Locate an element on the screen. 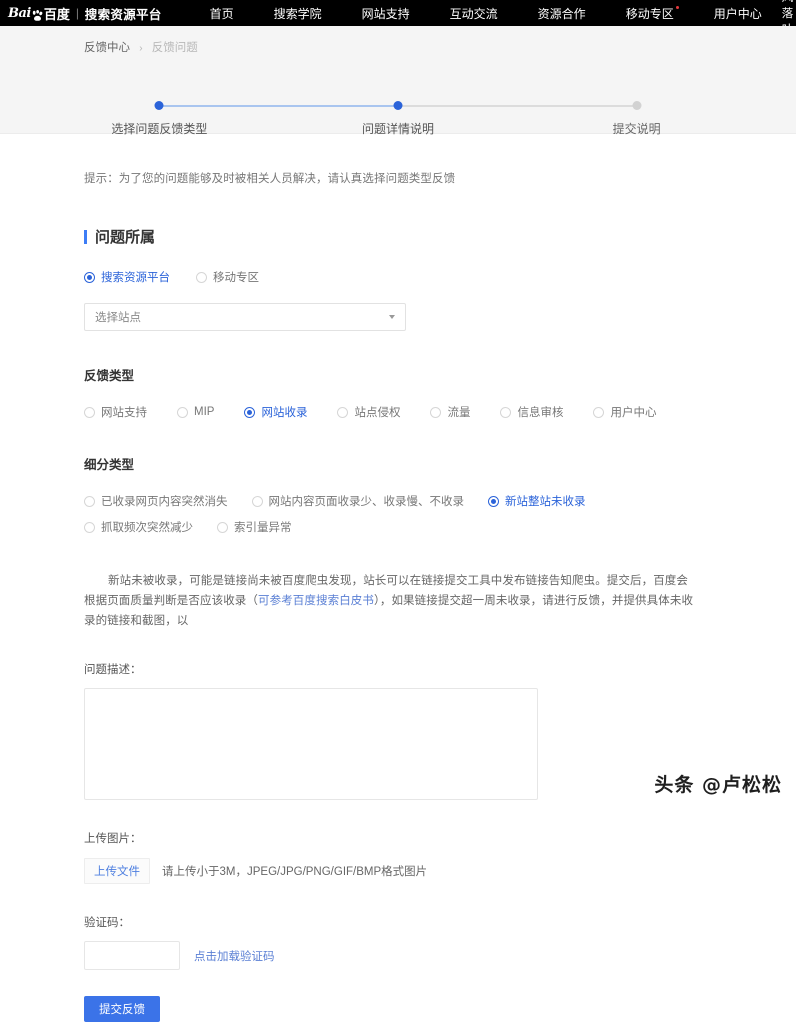 This screenshot has height=1022, width=796. radio-feedback-site-indexing-label: 网站收录 is located at coordinates (284, 413).